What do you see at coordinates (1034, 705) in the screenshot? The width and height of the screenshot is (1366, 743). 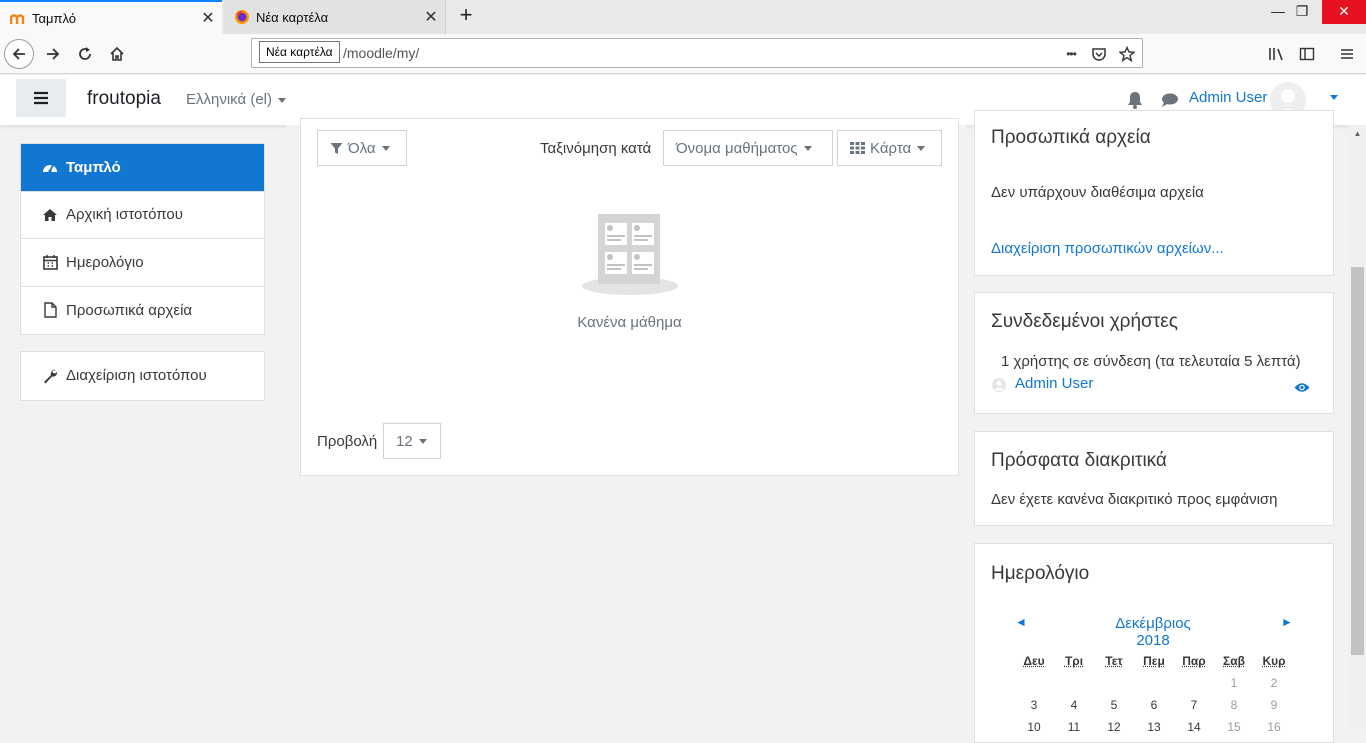 I see `calendar-day: 3` at bounding box center [1034, 705].